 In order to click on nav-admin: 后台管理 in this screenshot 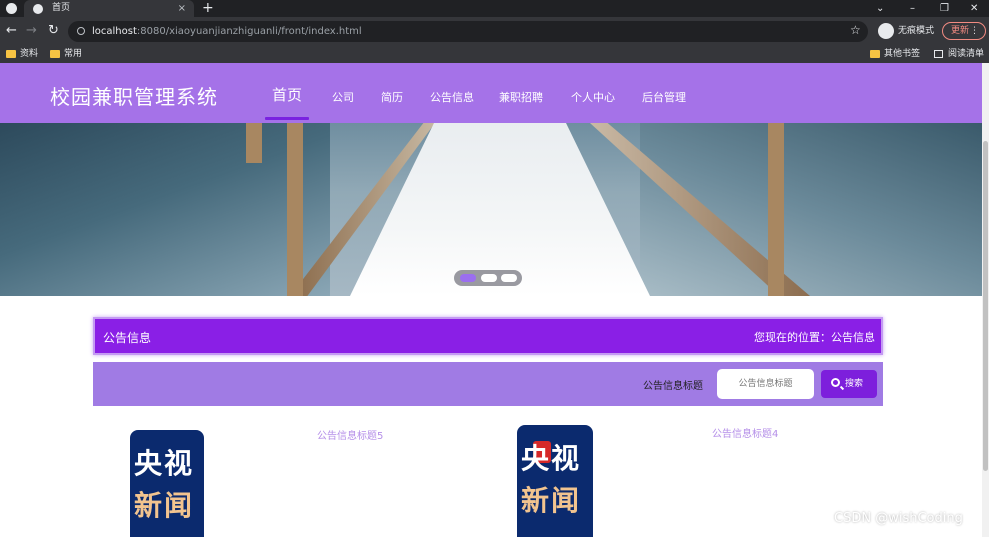, I will do `click(664, 97)`.